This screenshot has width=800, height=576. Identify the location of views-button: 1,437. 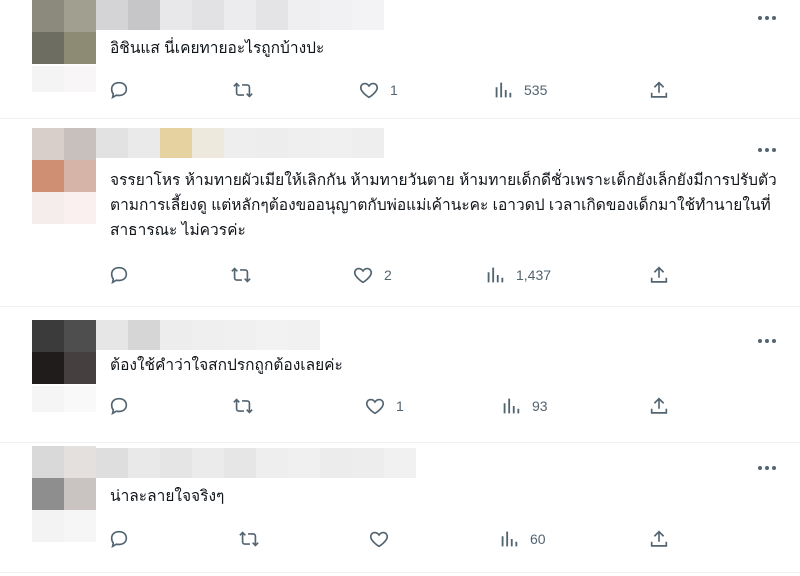
(517, 275).